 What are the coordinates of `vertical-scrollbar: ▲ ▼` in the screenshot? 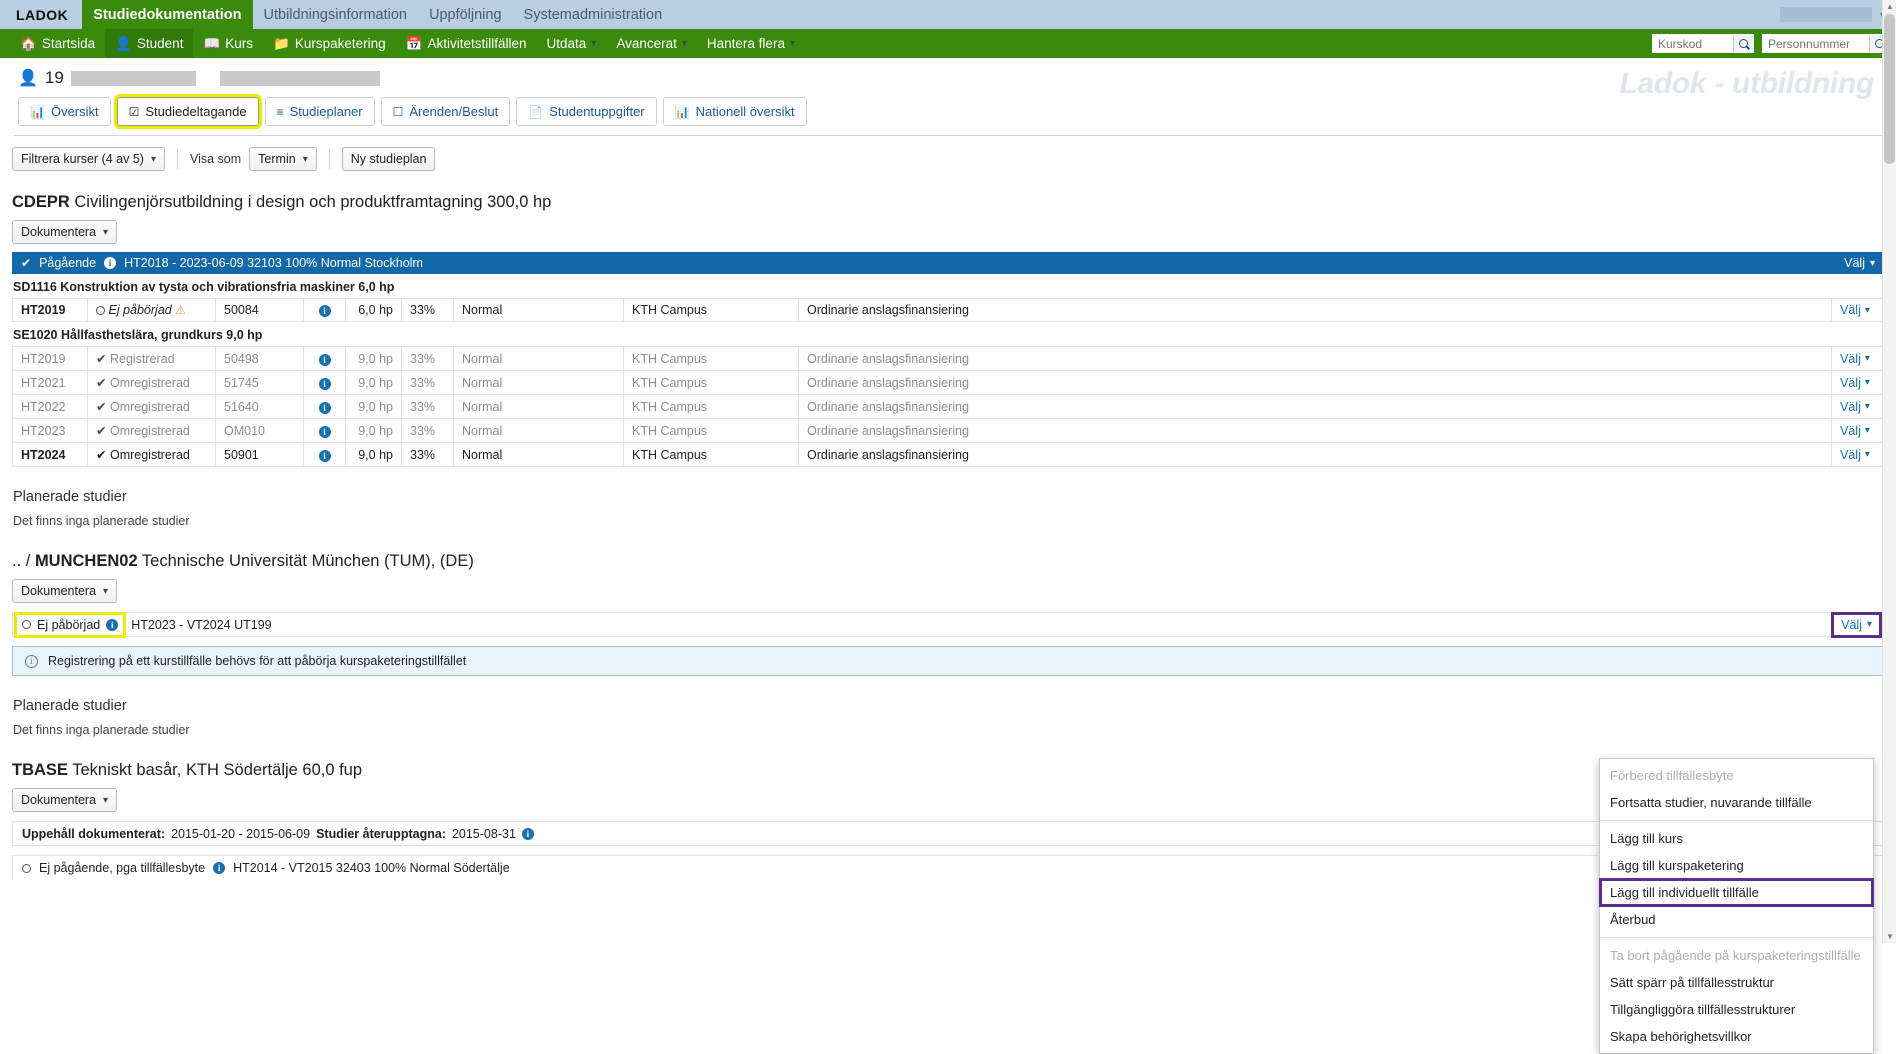 It's located at (1889, 471).